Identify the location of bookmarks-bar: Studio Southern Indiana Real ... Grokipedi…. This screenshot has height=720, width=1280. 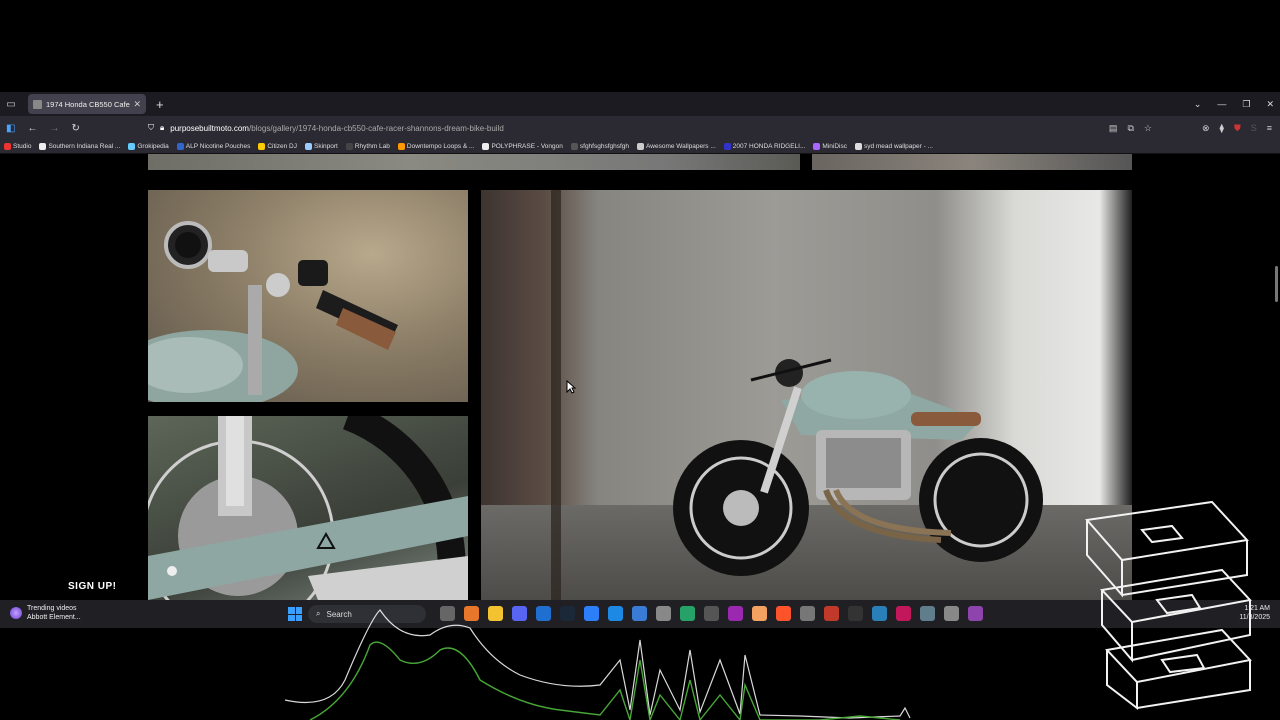
(640, 147).